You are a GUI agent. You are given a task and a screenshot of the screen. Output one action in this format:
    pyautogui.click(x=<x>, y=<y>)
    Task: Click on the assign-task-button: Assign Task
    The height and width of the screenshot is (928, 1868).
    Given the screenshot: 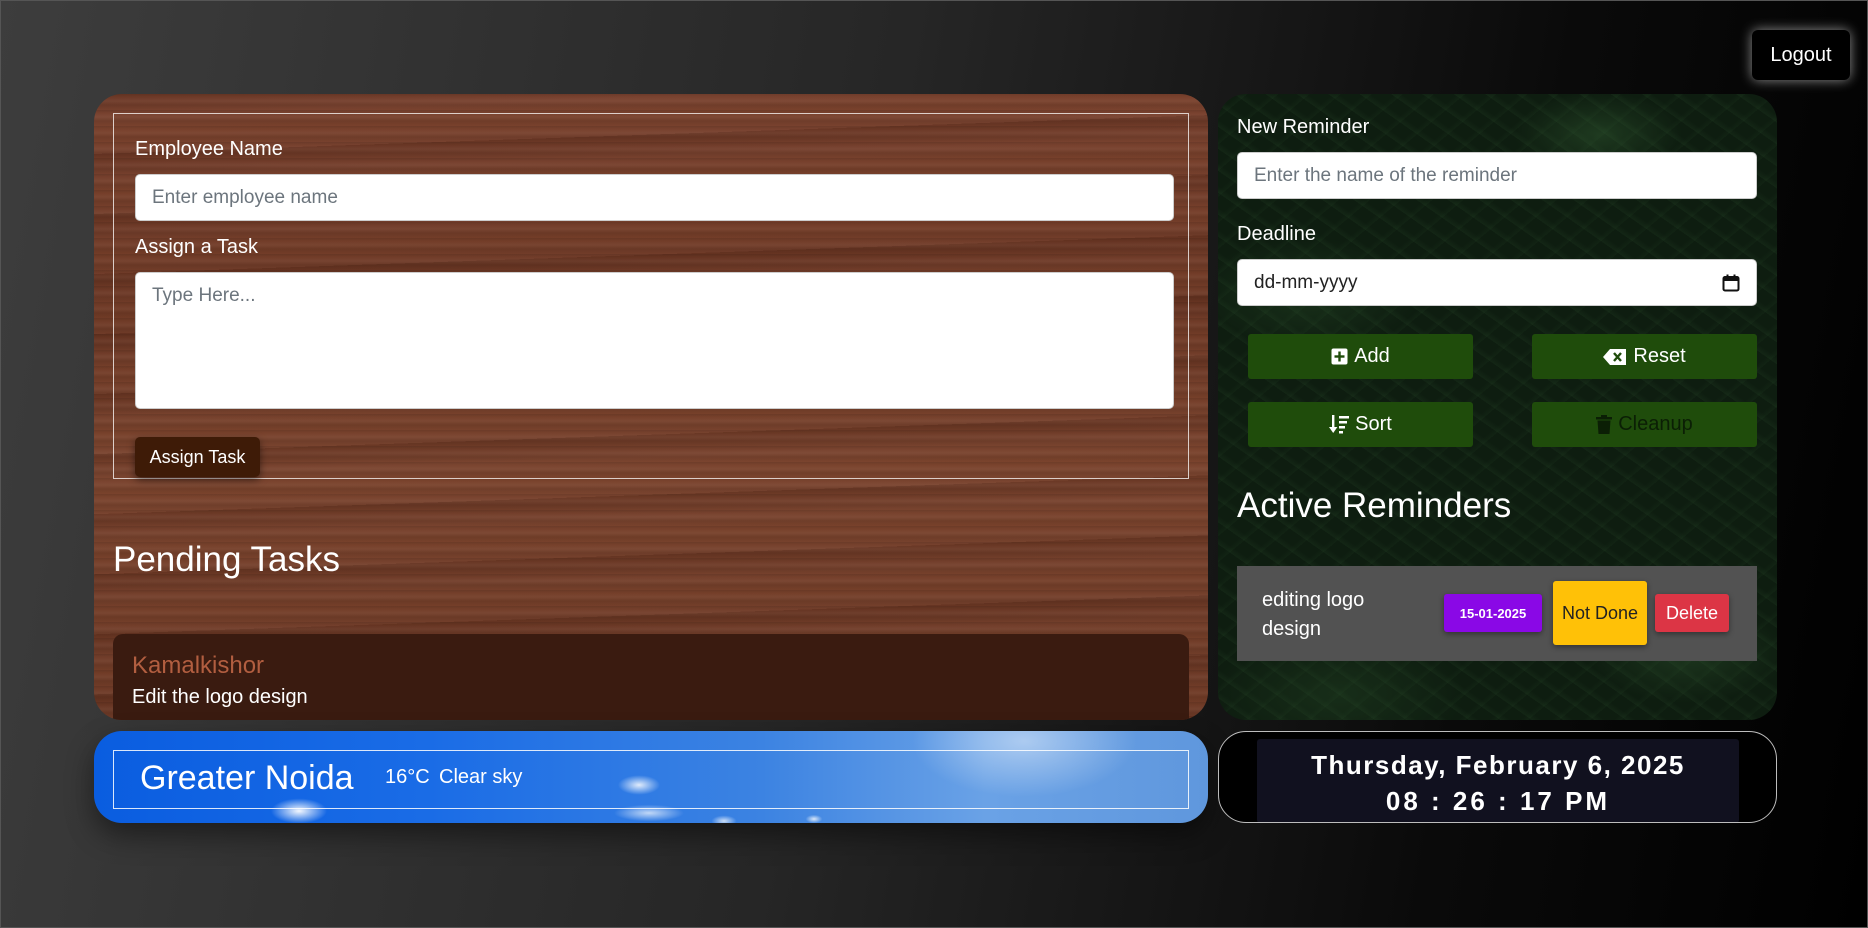 What is the action you would take?
    pyautogui.click(x=197, y=457)
    